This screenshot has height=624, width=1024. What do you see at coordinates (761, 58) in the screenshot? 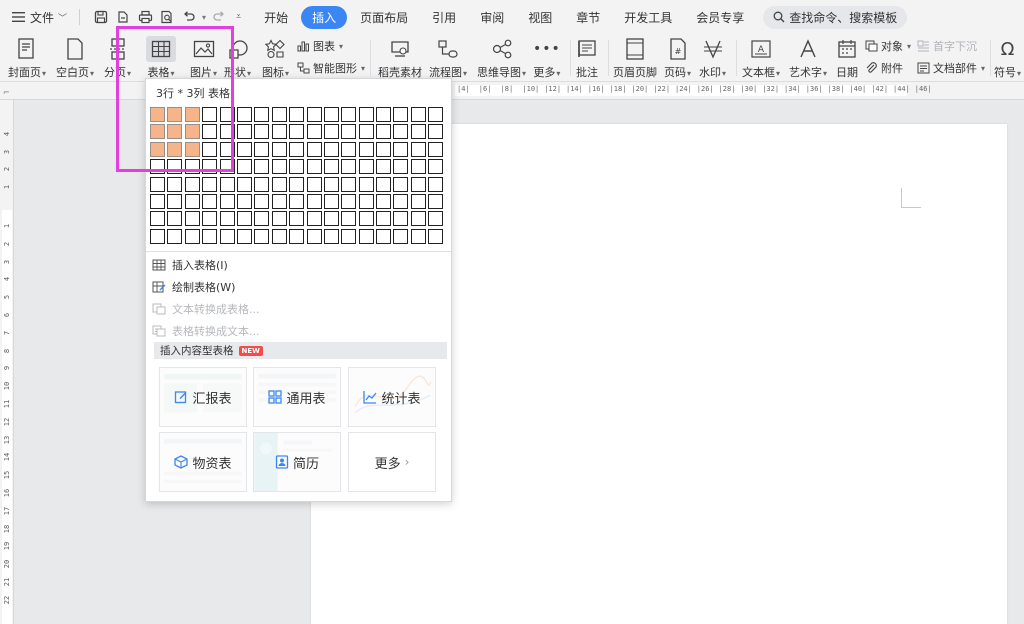
I see `textbox-button: A 文本框▾` at bounding box center [761, 58].